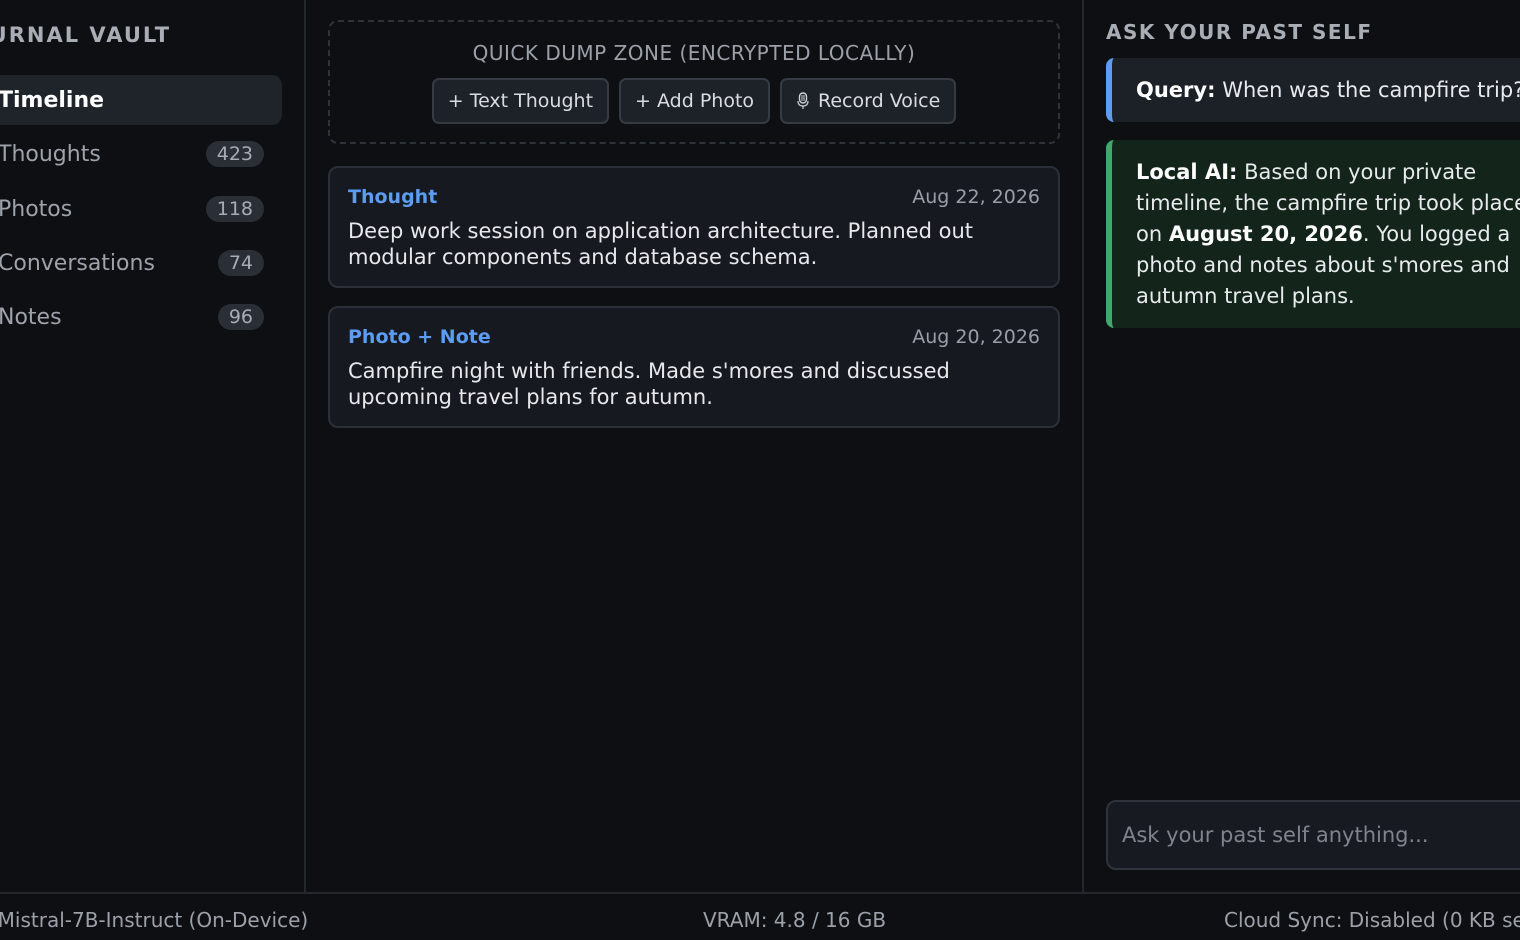 The height and width of the screenshot is (940, 1520). I want to click on button-label: Record Voice, so click(879, 101).